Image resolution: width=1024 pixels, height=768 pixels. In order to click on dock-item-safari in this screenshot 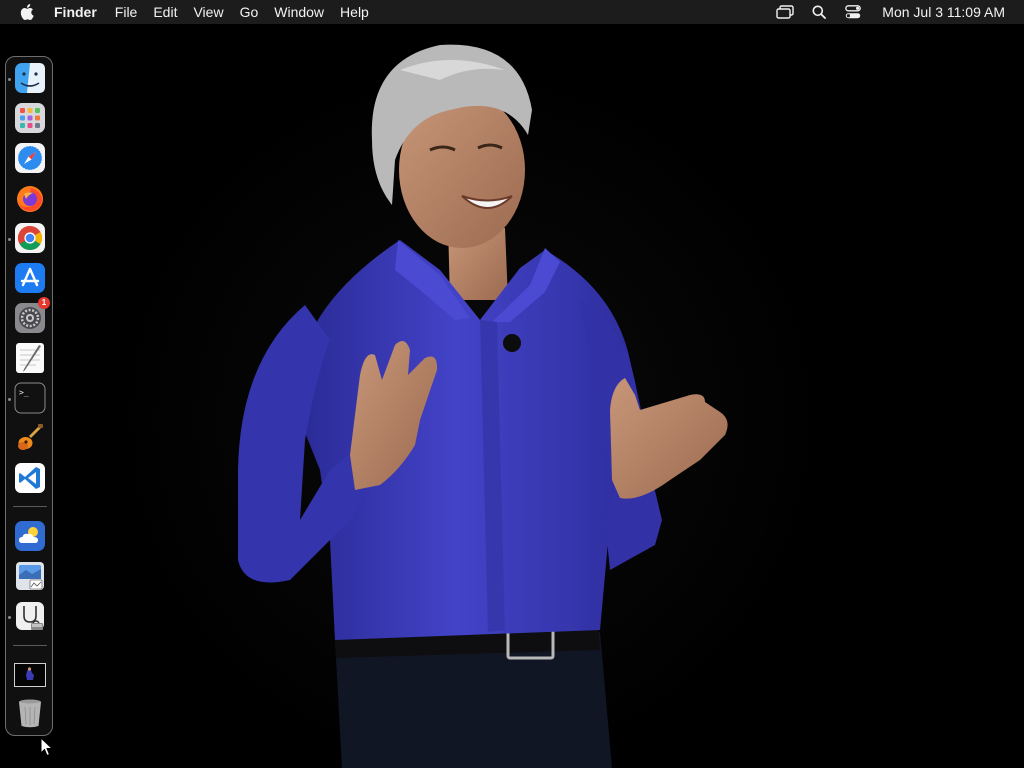, I will do `click(30, 158)`.